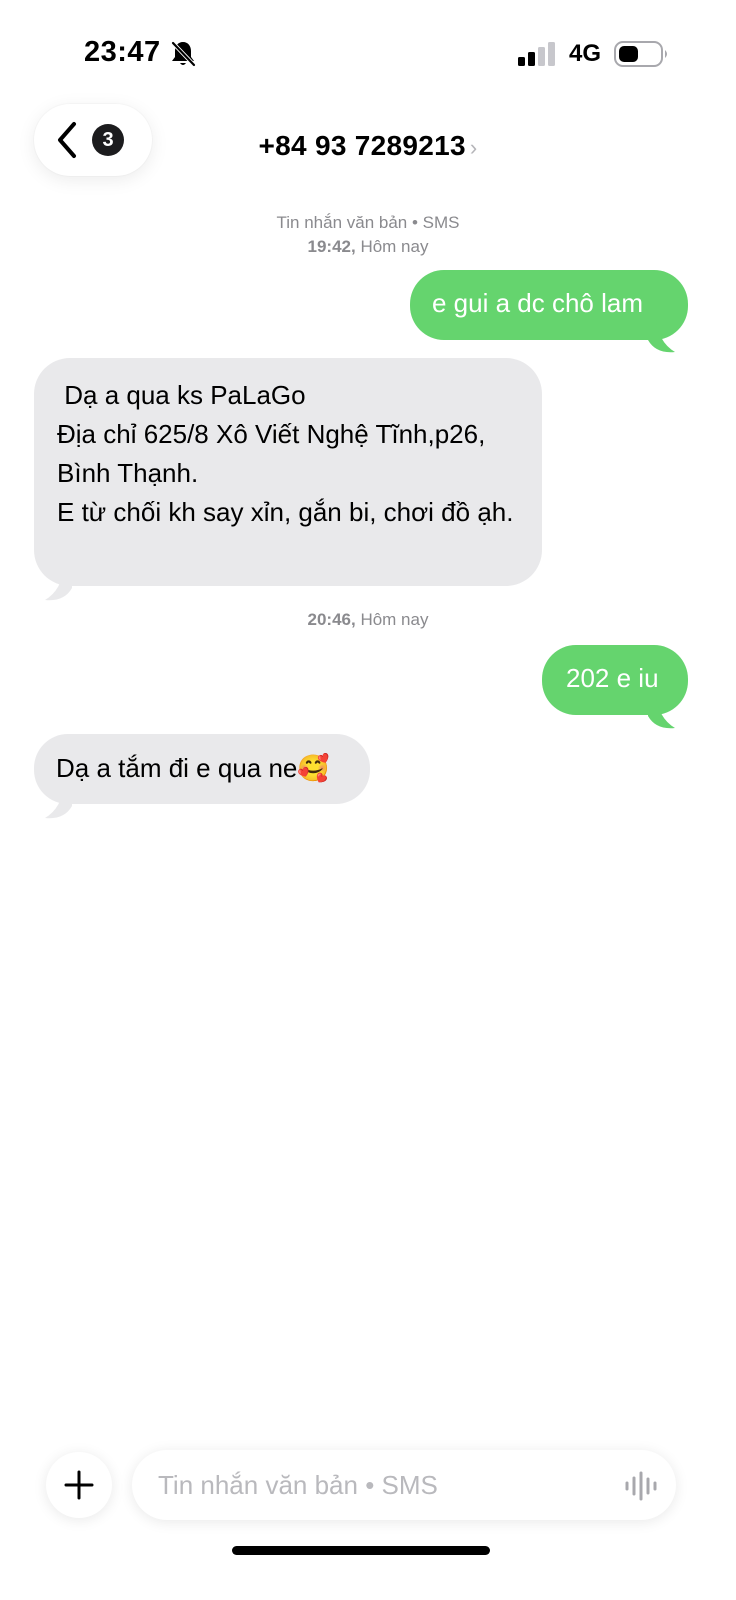 This screenshot has height=1600, width=736. What do you see at coordinates (549, 305) in the screenshot?
I see `outgoing-message: e gui a dc chô lam` at bounding box center [549, 305].